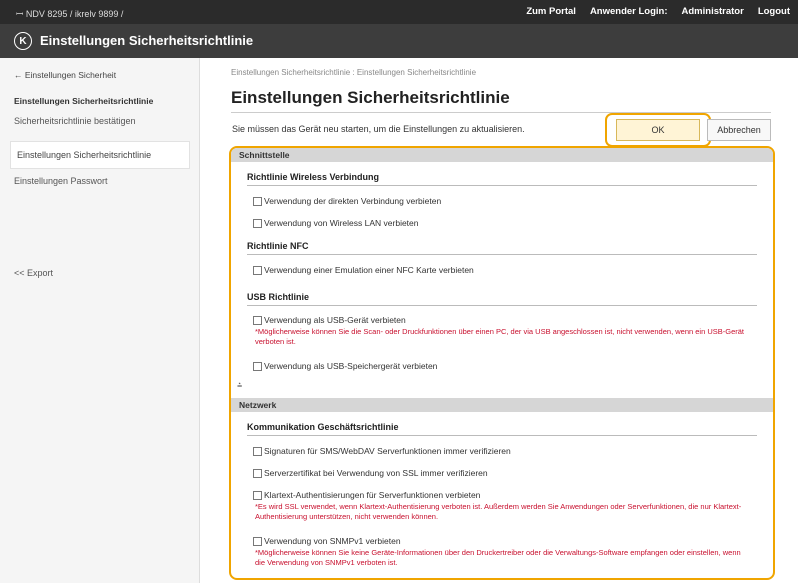 This screenshot has height=583, width=798. I want to click on device-name: ꟷ NDV 8295 / ikrelv 9899 /, so click(70, 14).